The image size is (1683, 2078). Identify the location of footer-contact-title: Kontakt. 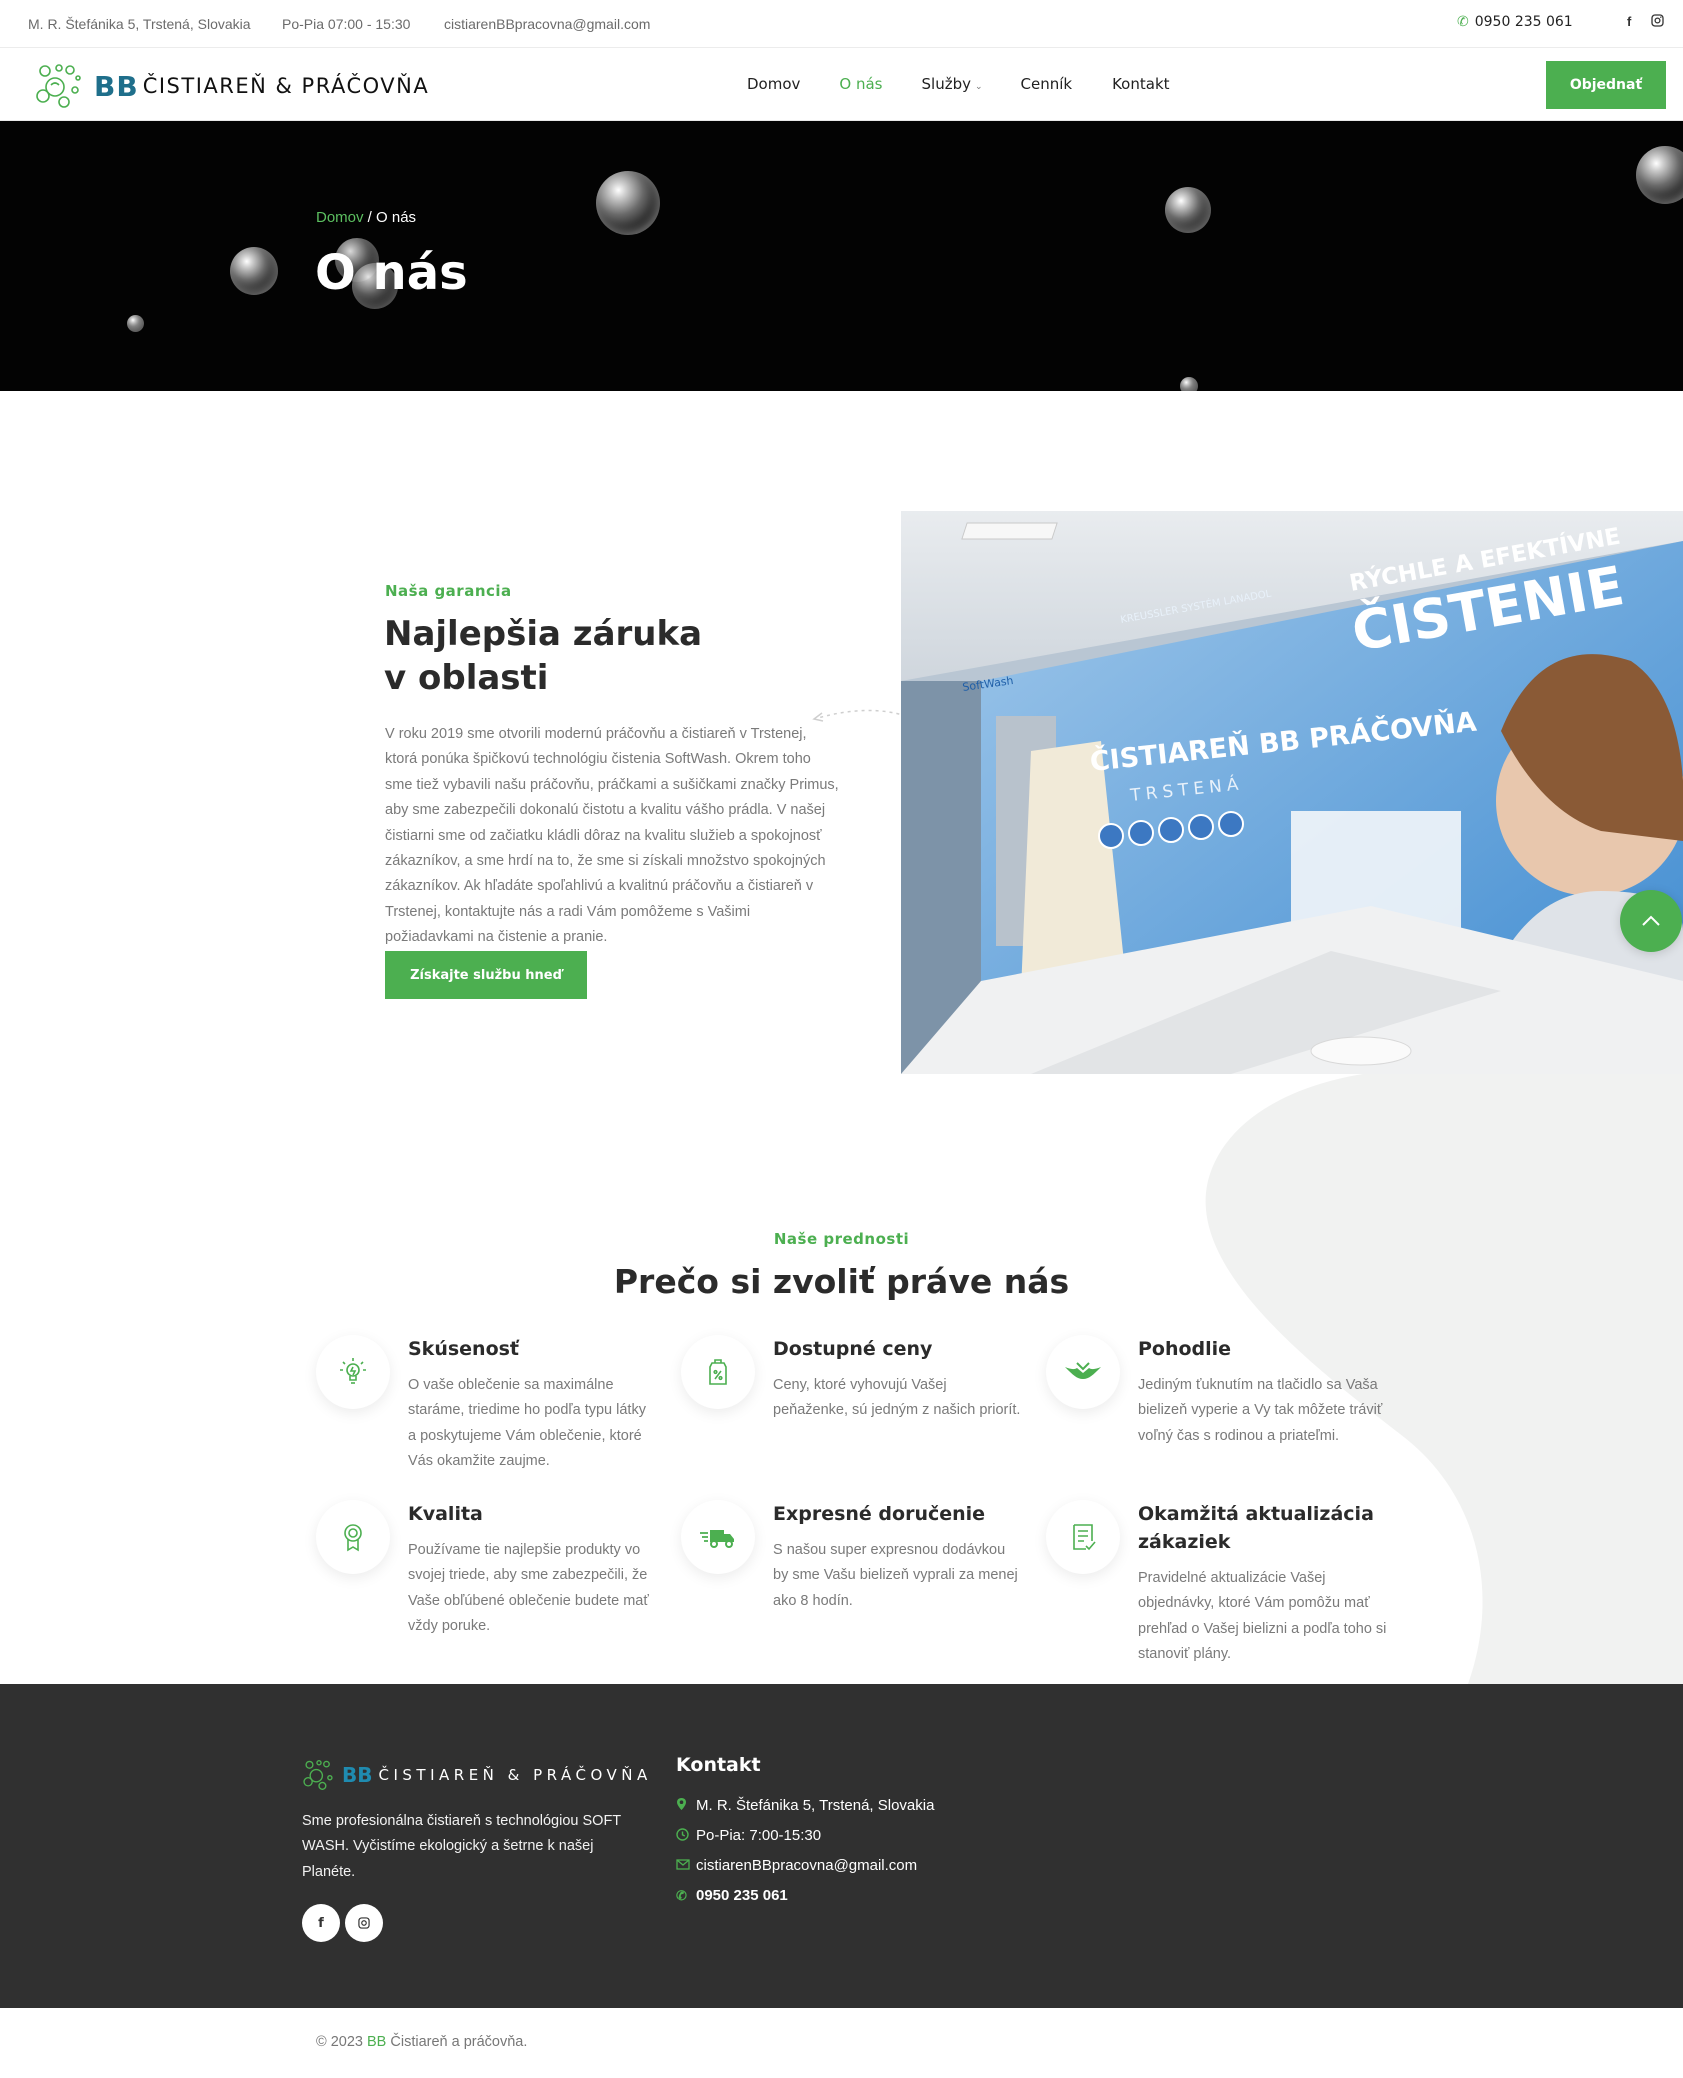
(718, 1765).